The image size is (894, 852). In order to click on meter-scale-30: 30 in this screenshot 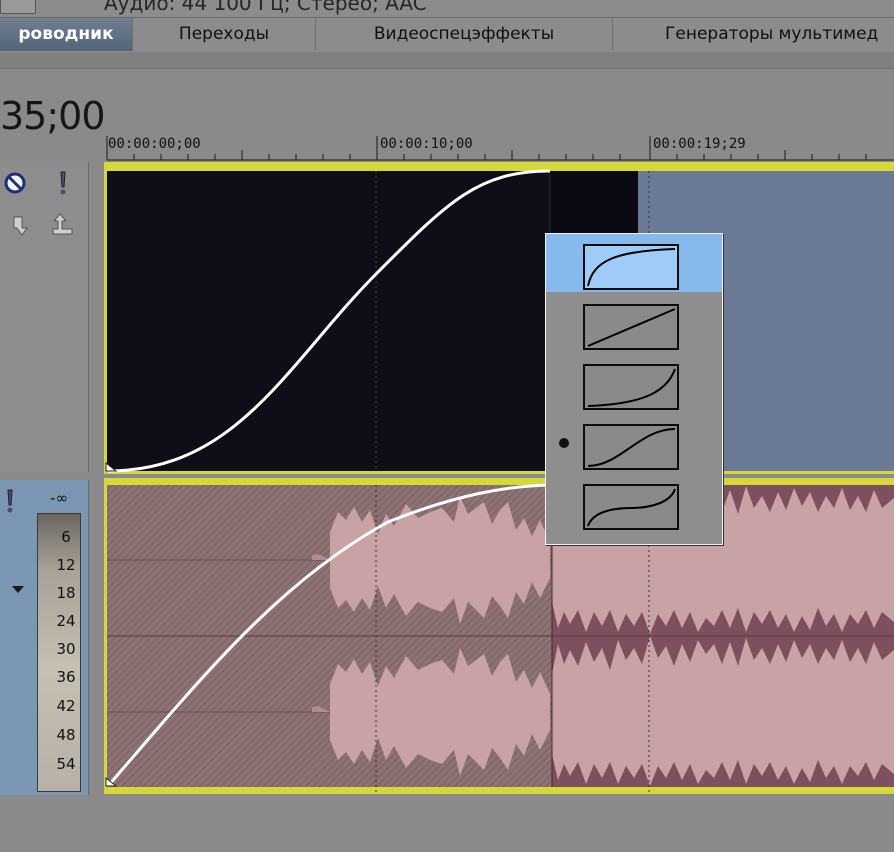, I will do `click(66, 649)`.